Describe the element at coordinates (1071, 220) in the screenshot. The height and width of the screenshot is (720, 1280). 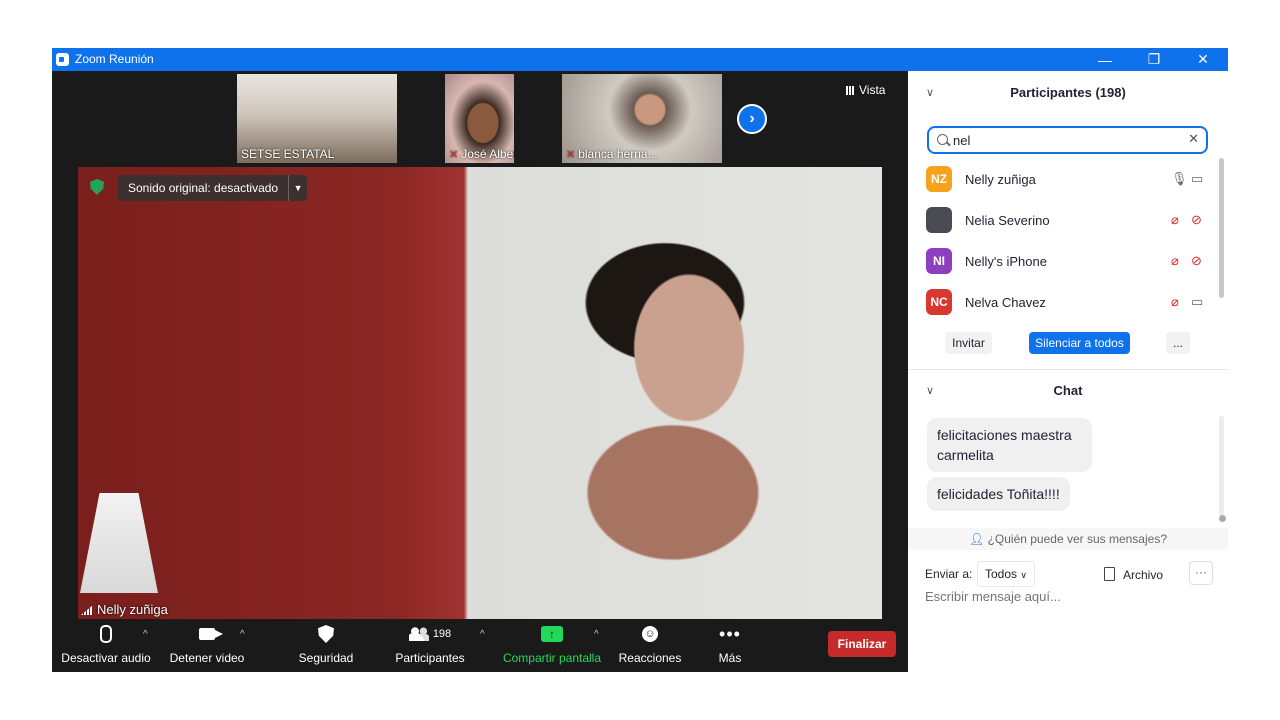
I see `participant-row: Nelia Severino ⌀ ⊘` at that location.